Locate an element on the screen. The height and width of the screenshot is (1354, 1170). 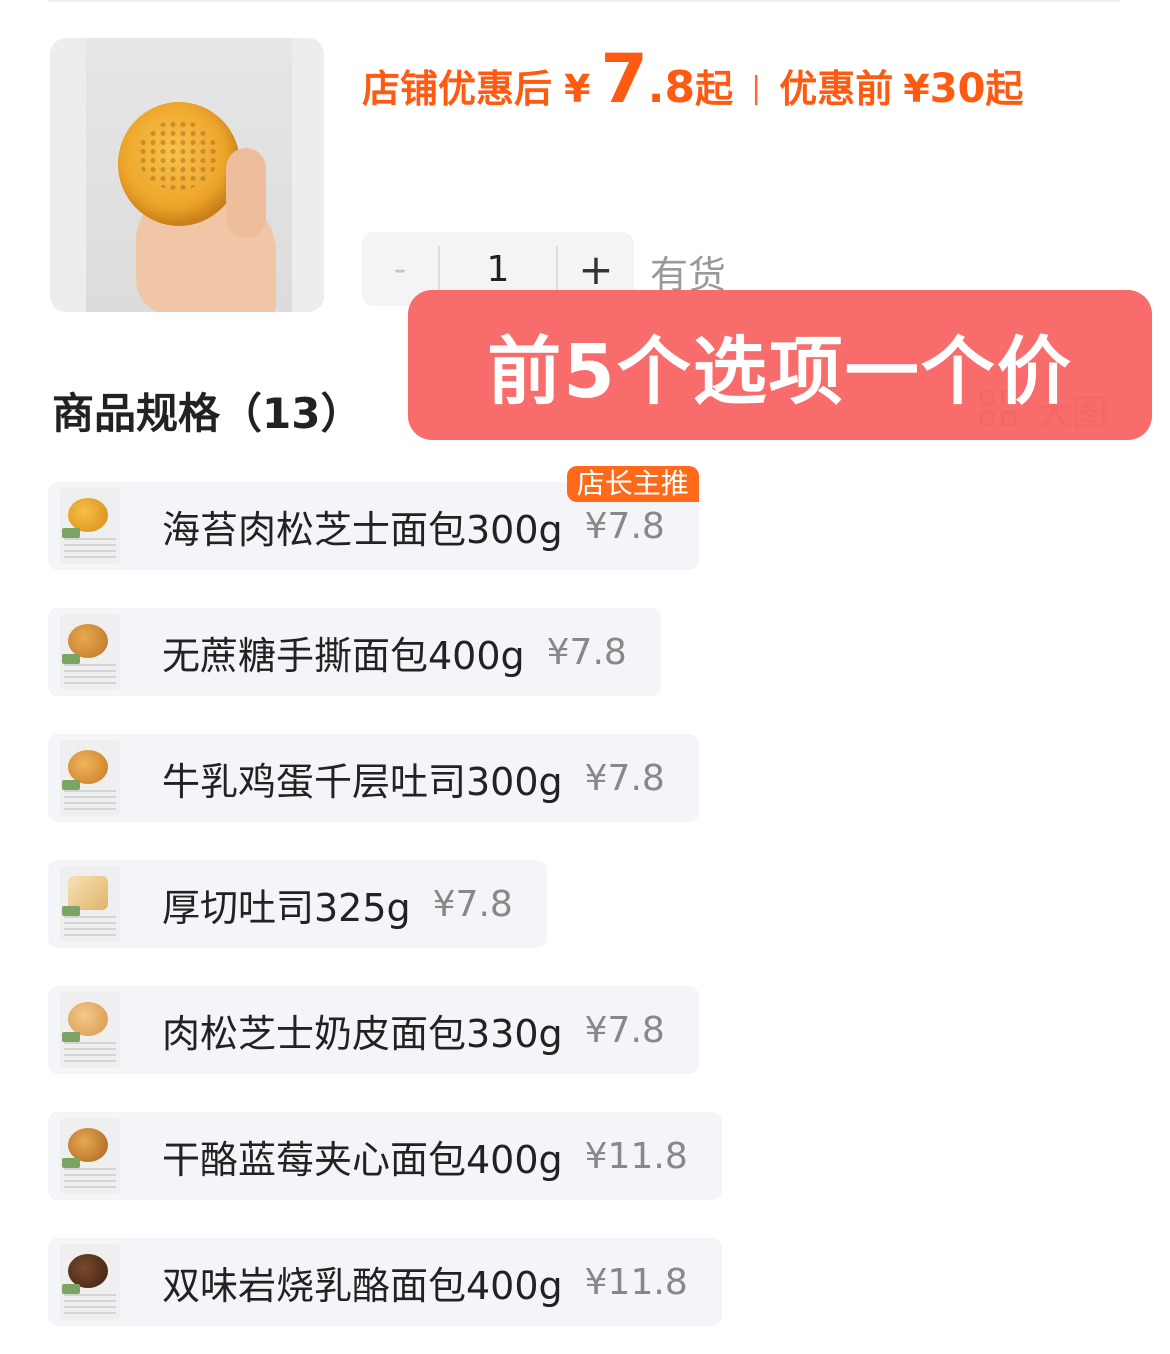
spec-item: 厚切吐司325g ¥7.8 is located at coordinates (297, 904).